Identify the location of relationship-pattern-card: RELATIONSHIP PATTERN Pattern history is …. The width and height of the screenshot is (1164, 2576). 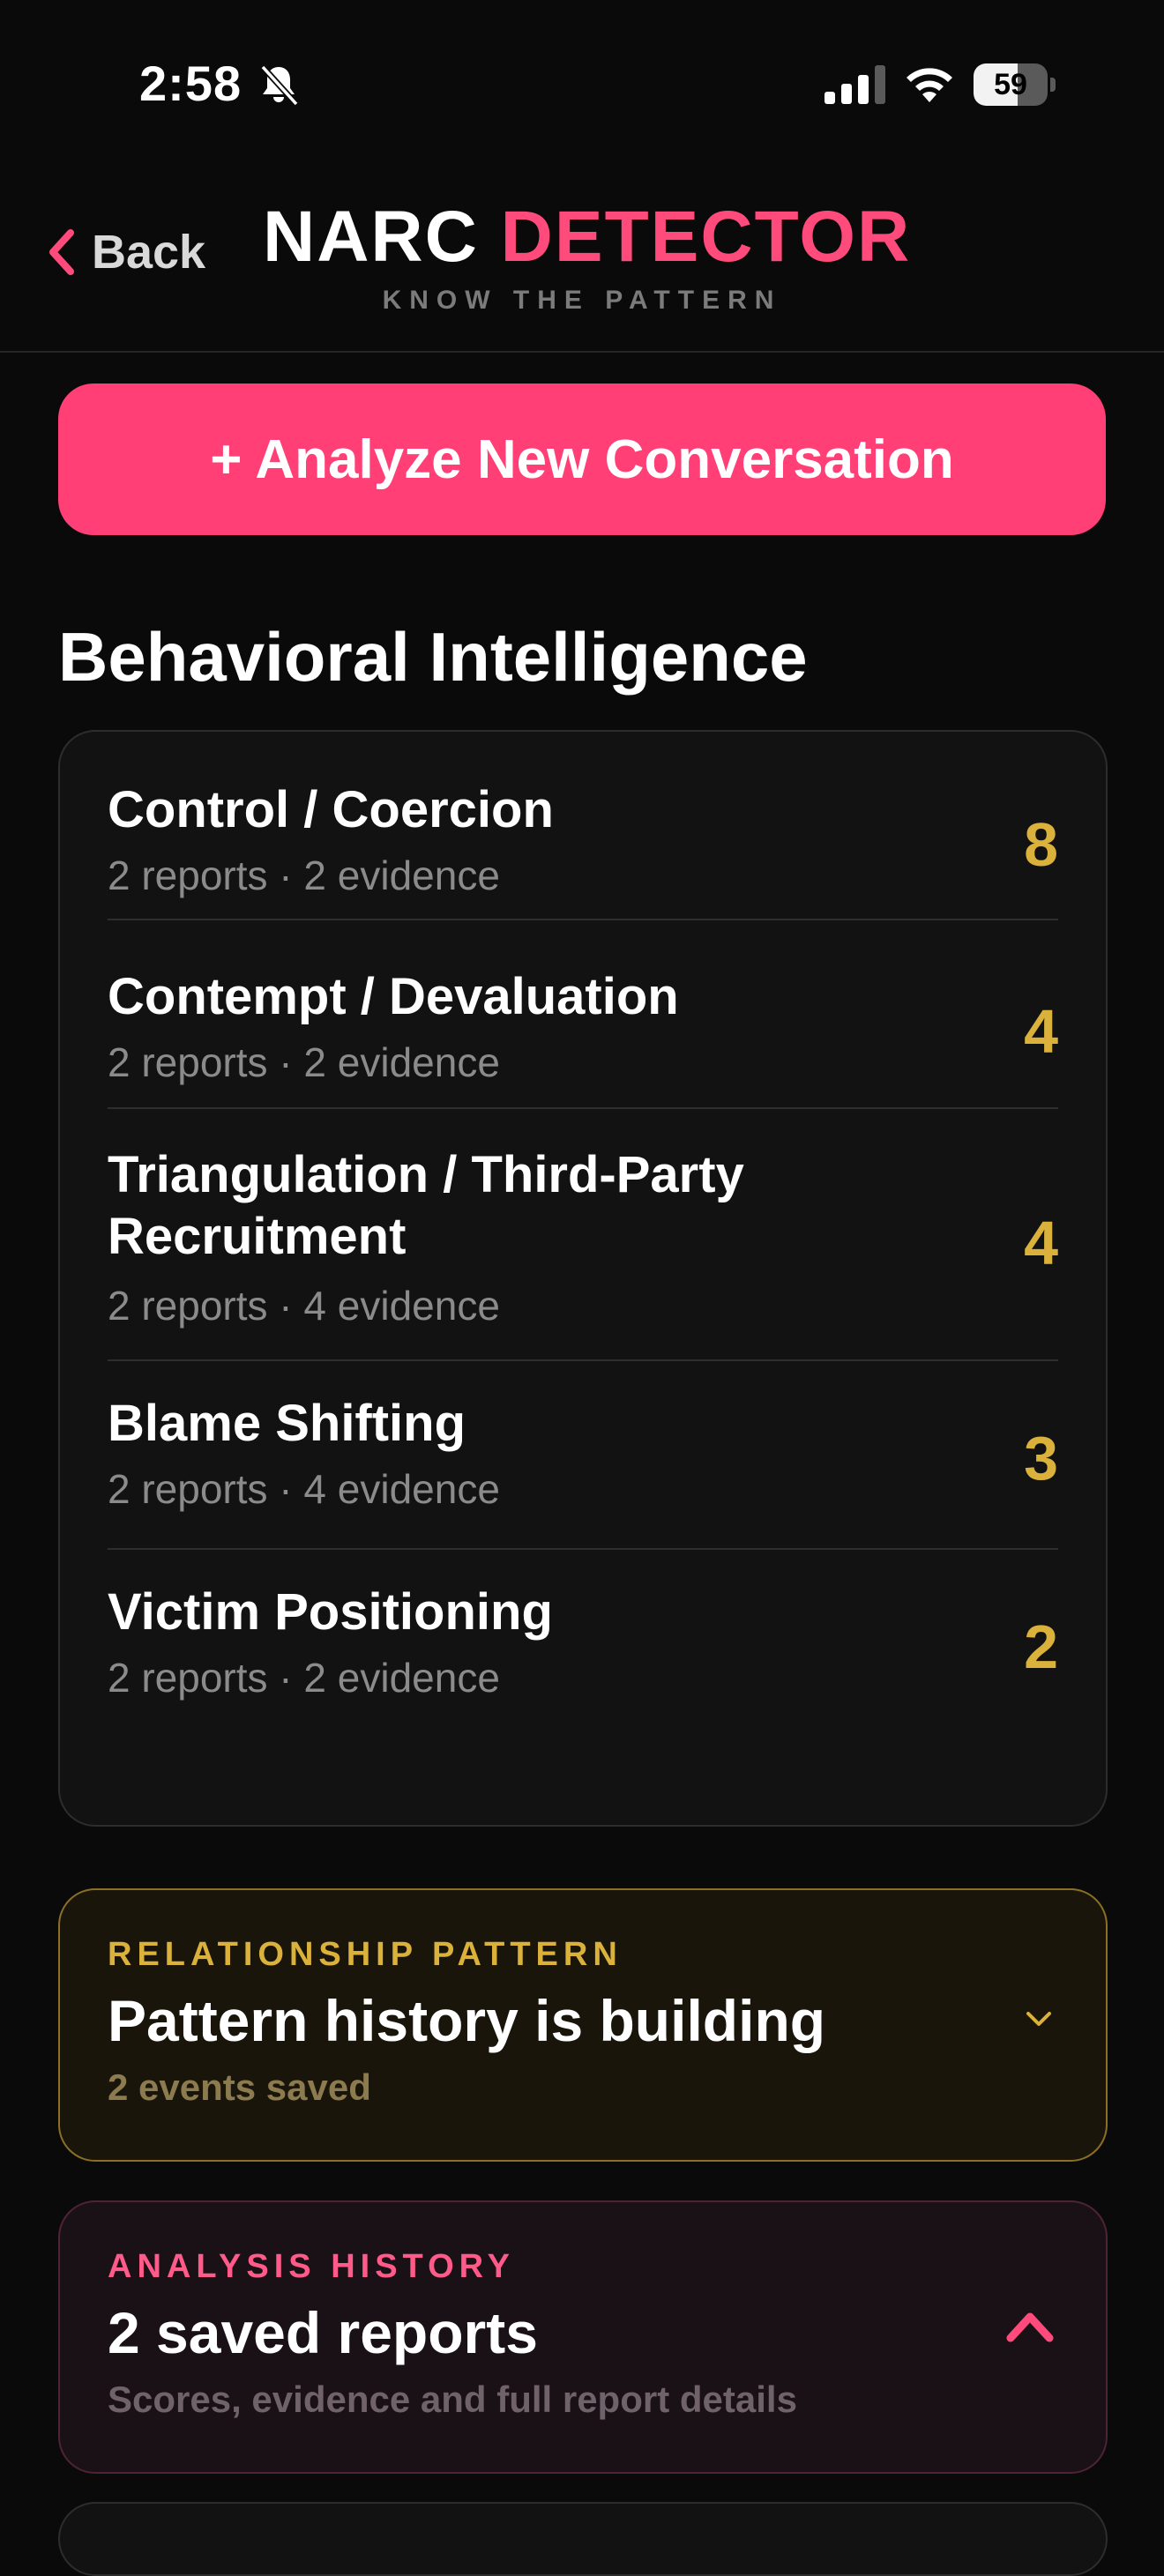
(583, 2025).